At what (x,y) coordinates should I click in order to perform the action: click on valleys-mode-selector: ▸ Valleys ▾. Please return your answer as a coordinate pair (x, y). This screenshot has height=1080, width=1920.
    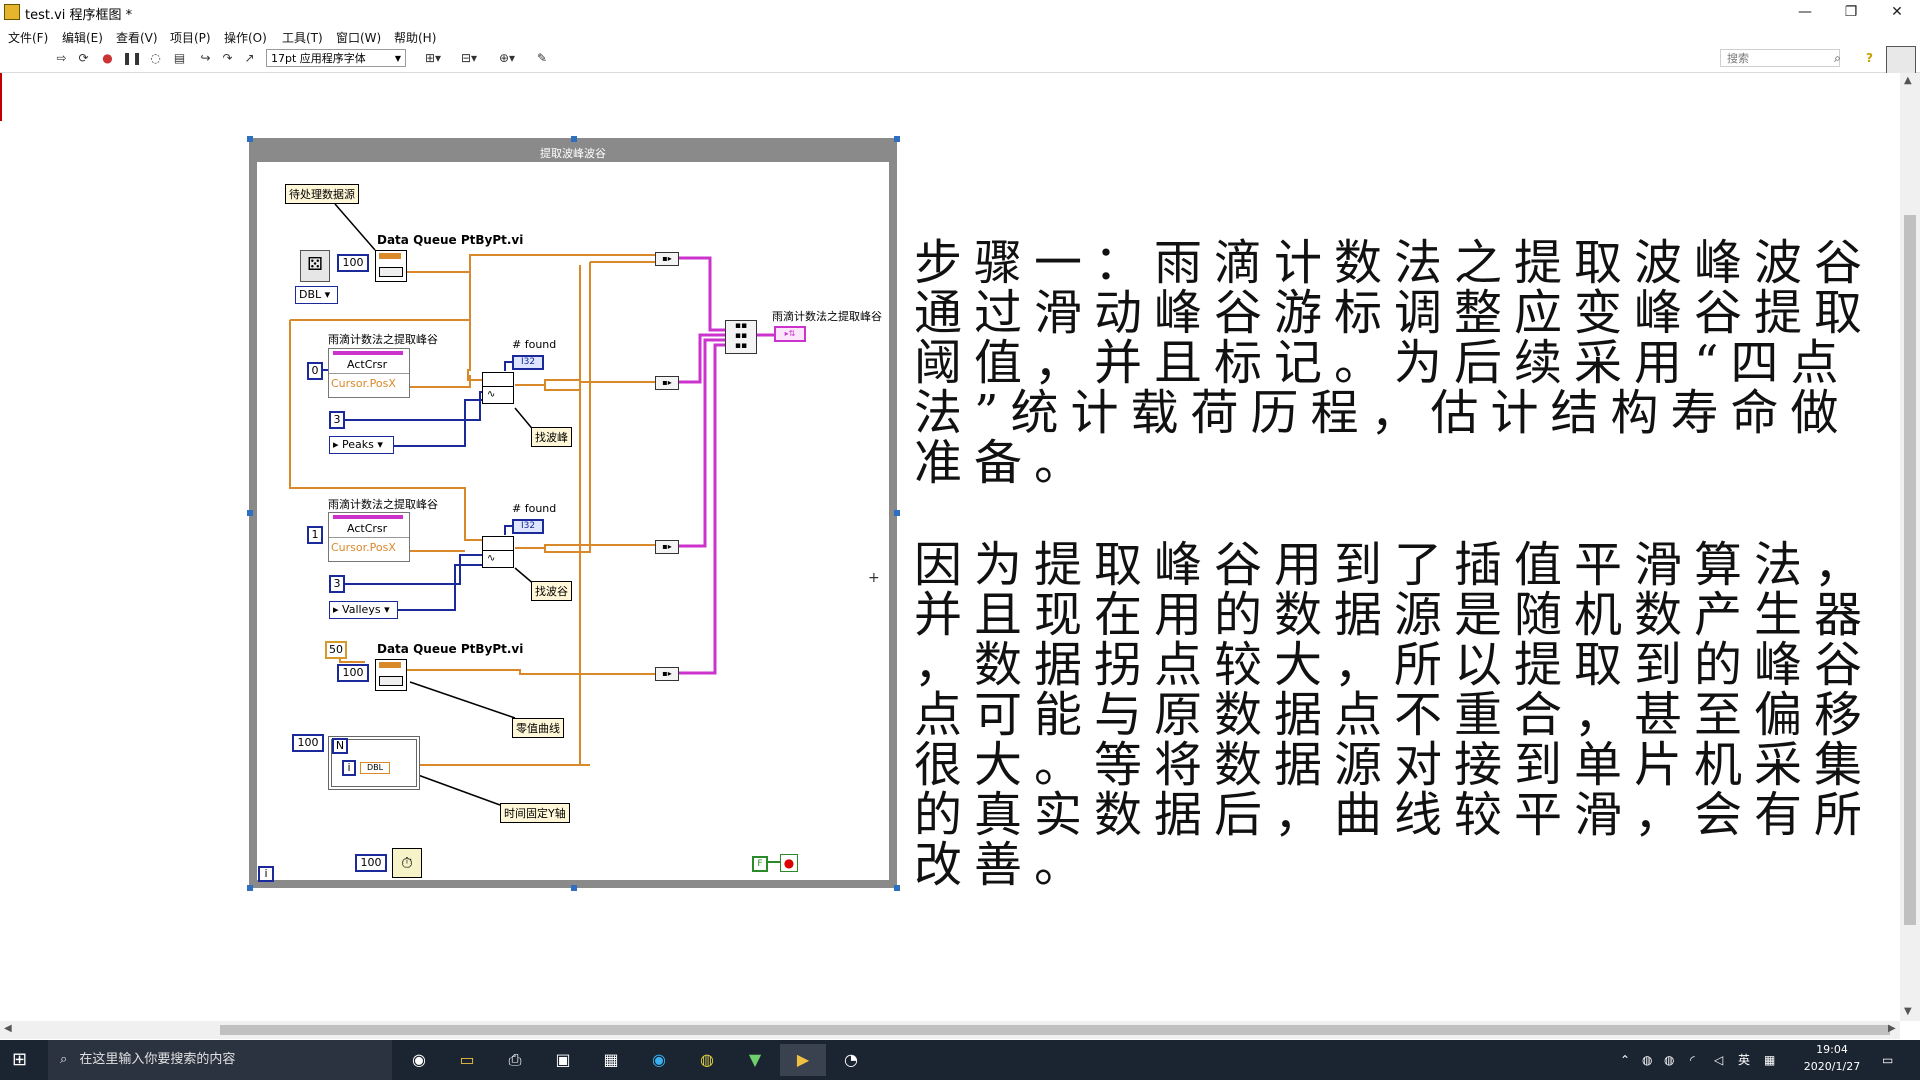
    Looking at the image, I should click on (363, 610).